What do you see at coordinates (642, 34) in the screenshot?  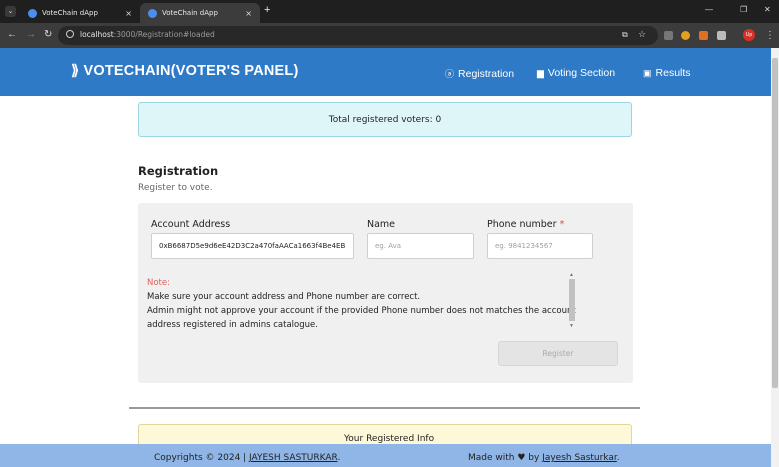 I see `bookmark-star-icon: ☆` at bounding box center [642, 34].